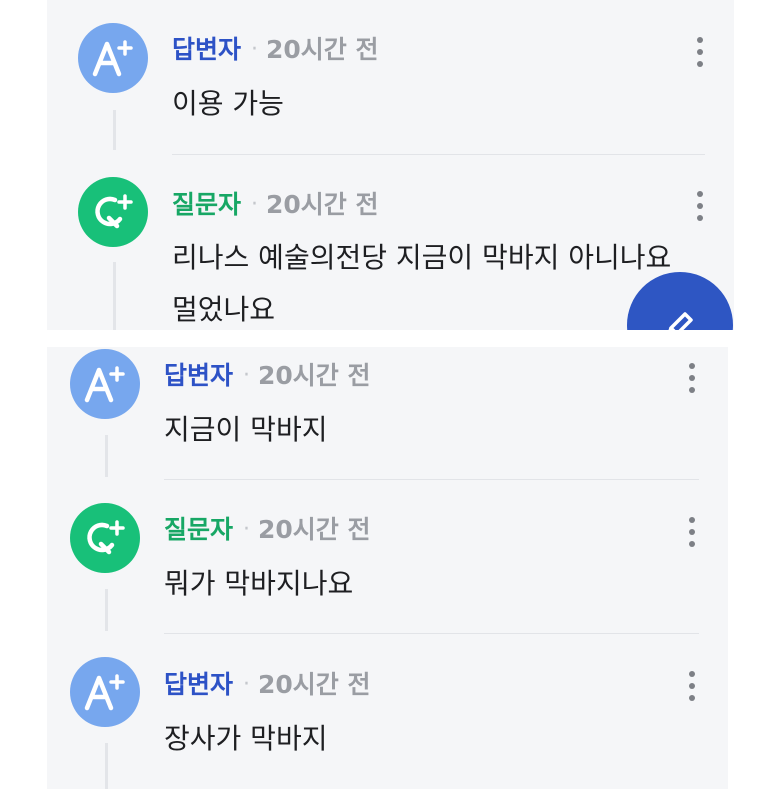 Image resolution: width=774 pixels, height=789 pixels. What do you see at coordinates (246, 429) in the screenshot?
I see `comment-text: 지금이 막바지` at bounding box center [246, 429].